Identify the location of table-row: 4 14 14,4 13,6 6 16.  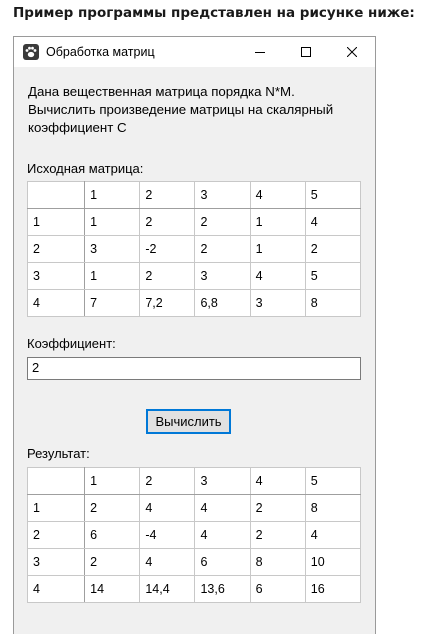
(194, 589).